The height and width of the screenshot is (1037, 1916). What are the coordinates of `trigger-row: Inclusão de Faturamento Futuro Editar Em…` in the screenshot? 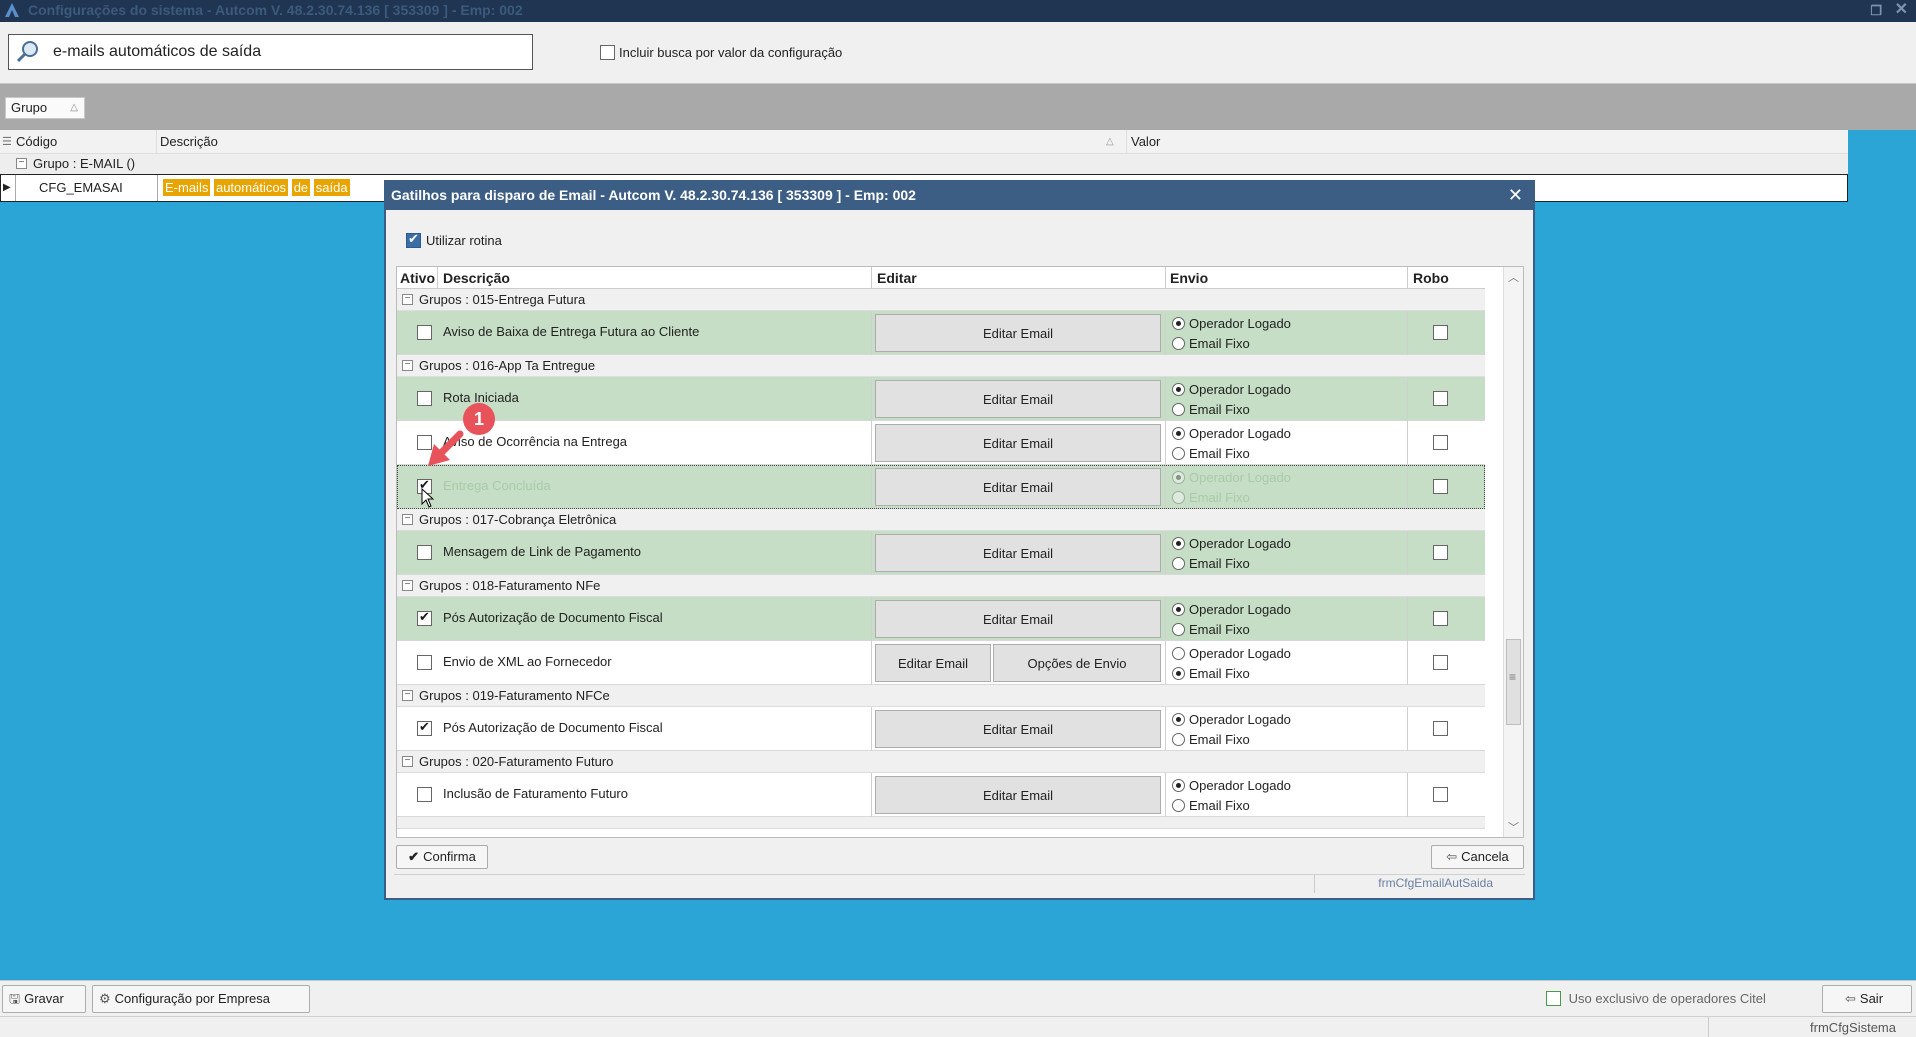 It's located at (941, 795).